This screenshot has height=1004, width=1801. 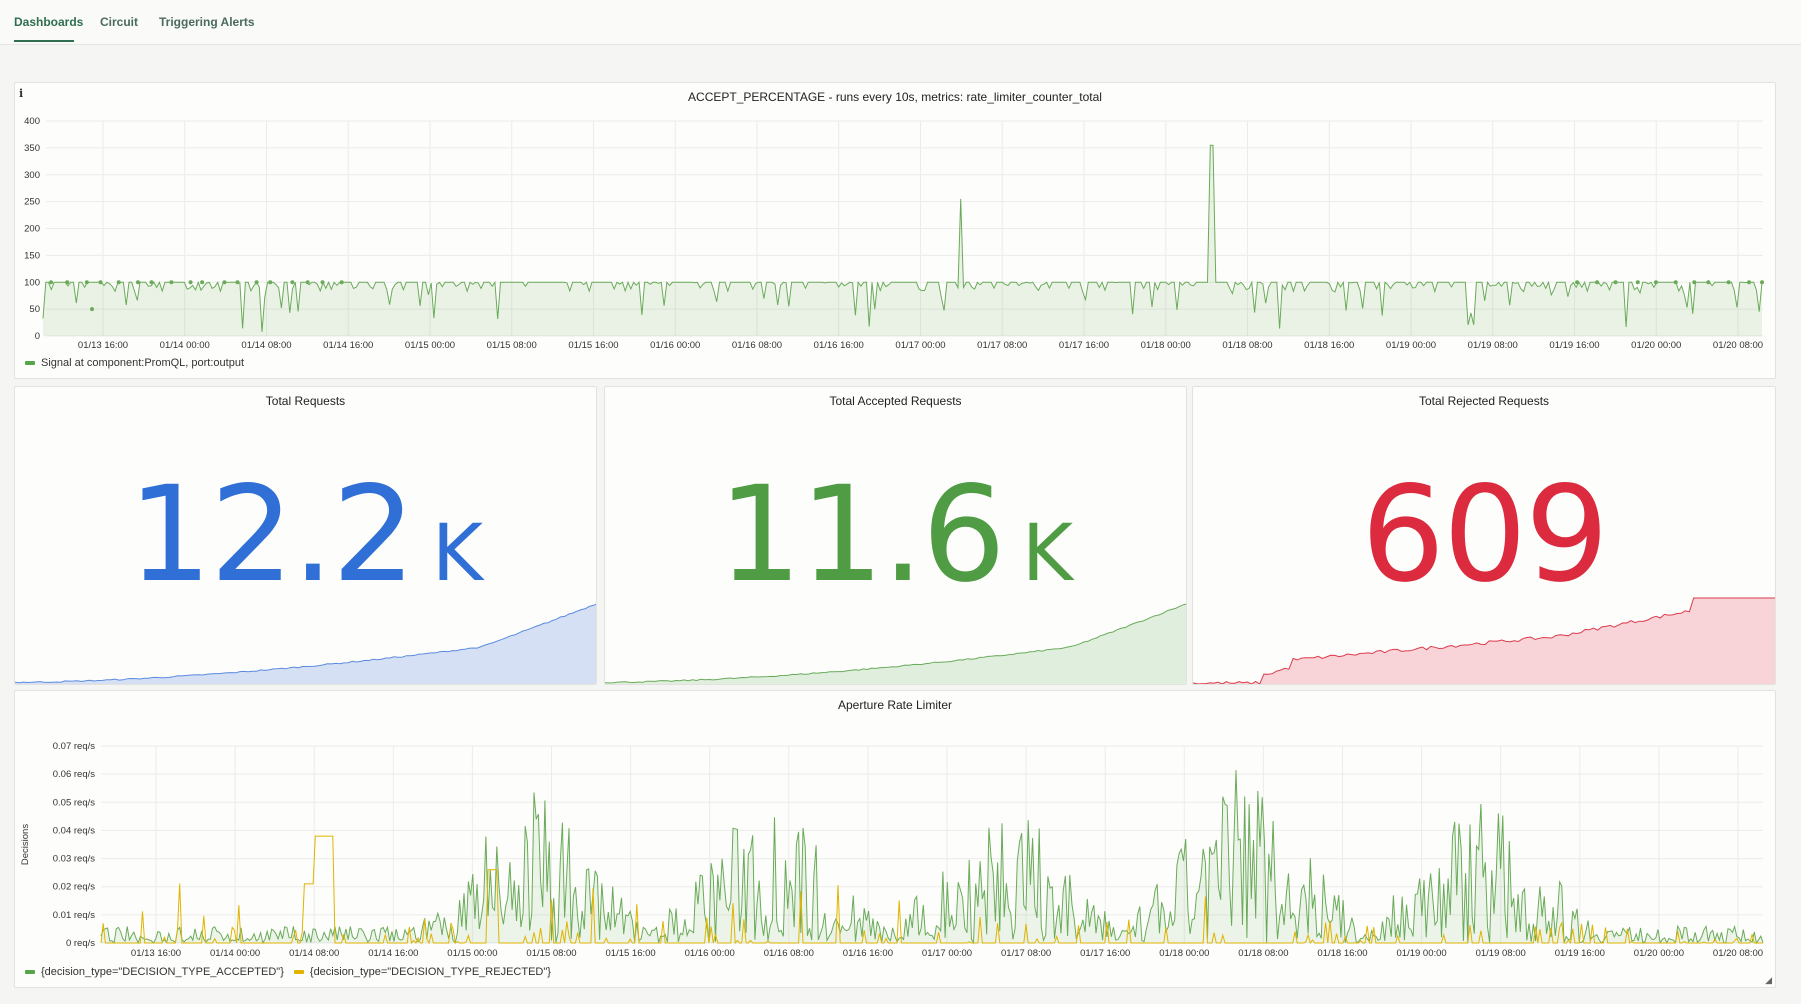 What do you see at coordinates (74, 802) in the screenshot?
I see `y-tick-label: 0.05 req/s` at bounding box center [74, 802].